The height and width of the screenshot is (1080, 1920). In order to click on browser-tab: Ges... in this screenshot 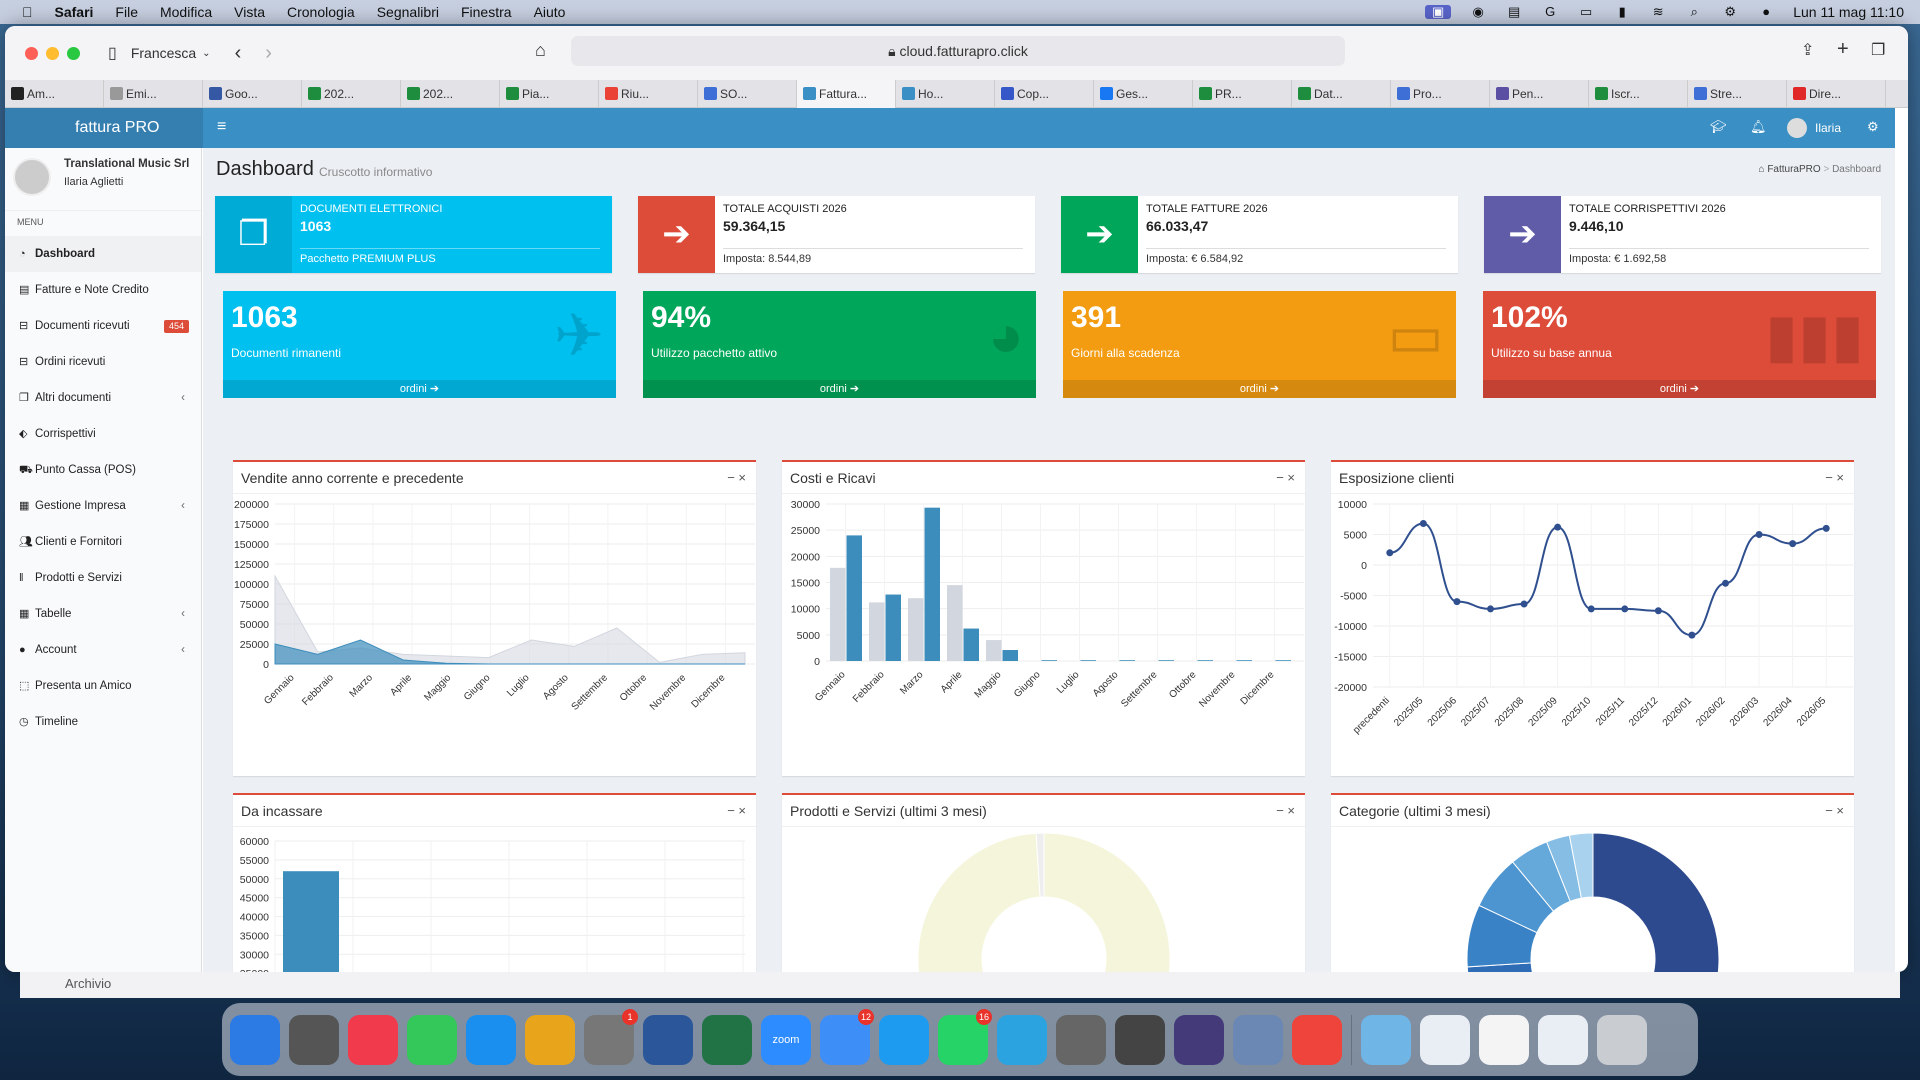, I will do `click(1143, 94)`.